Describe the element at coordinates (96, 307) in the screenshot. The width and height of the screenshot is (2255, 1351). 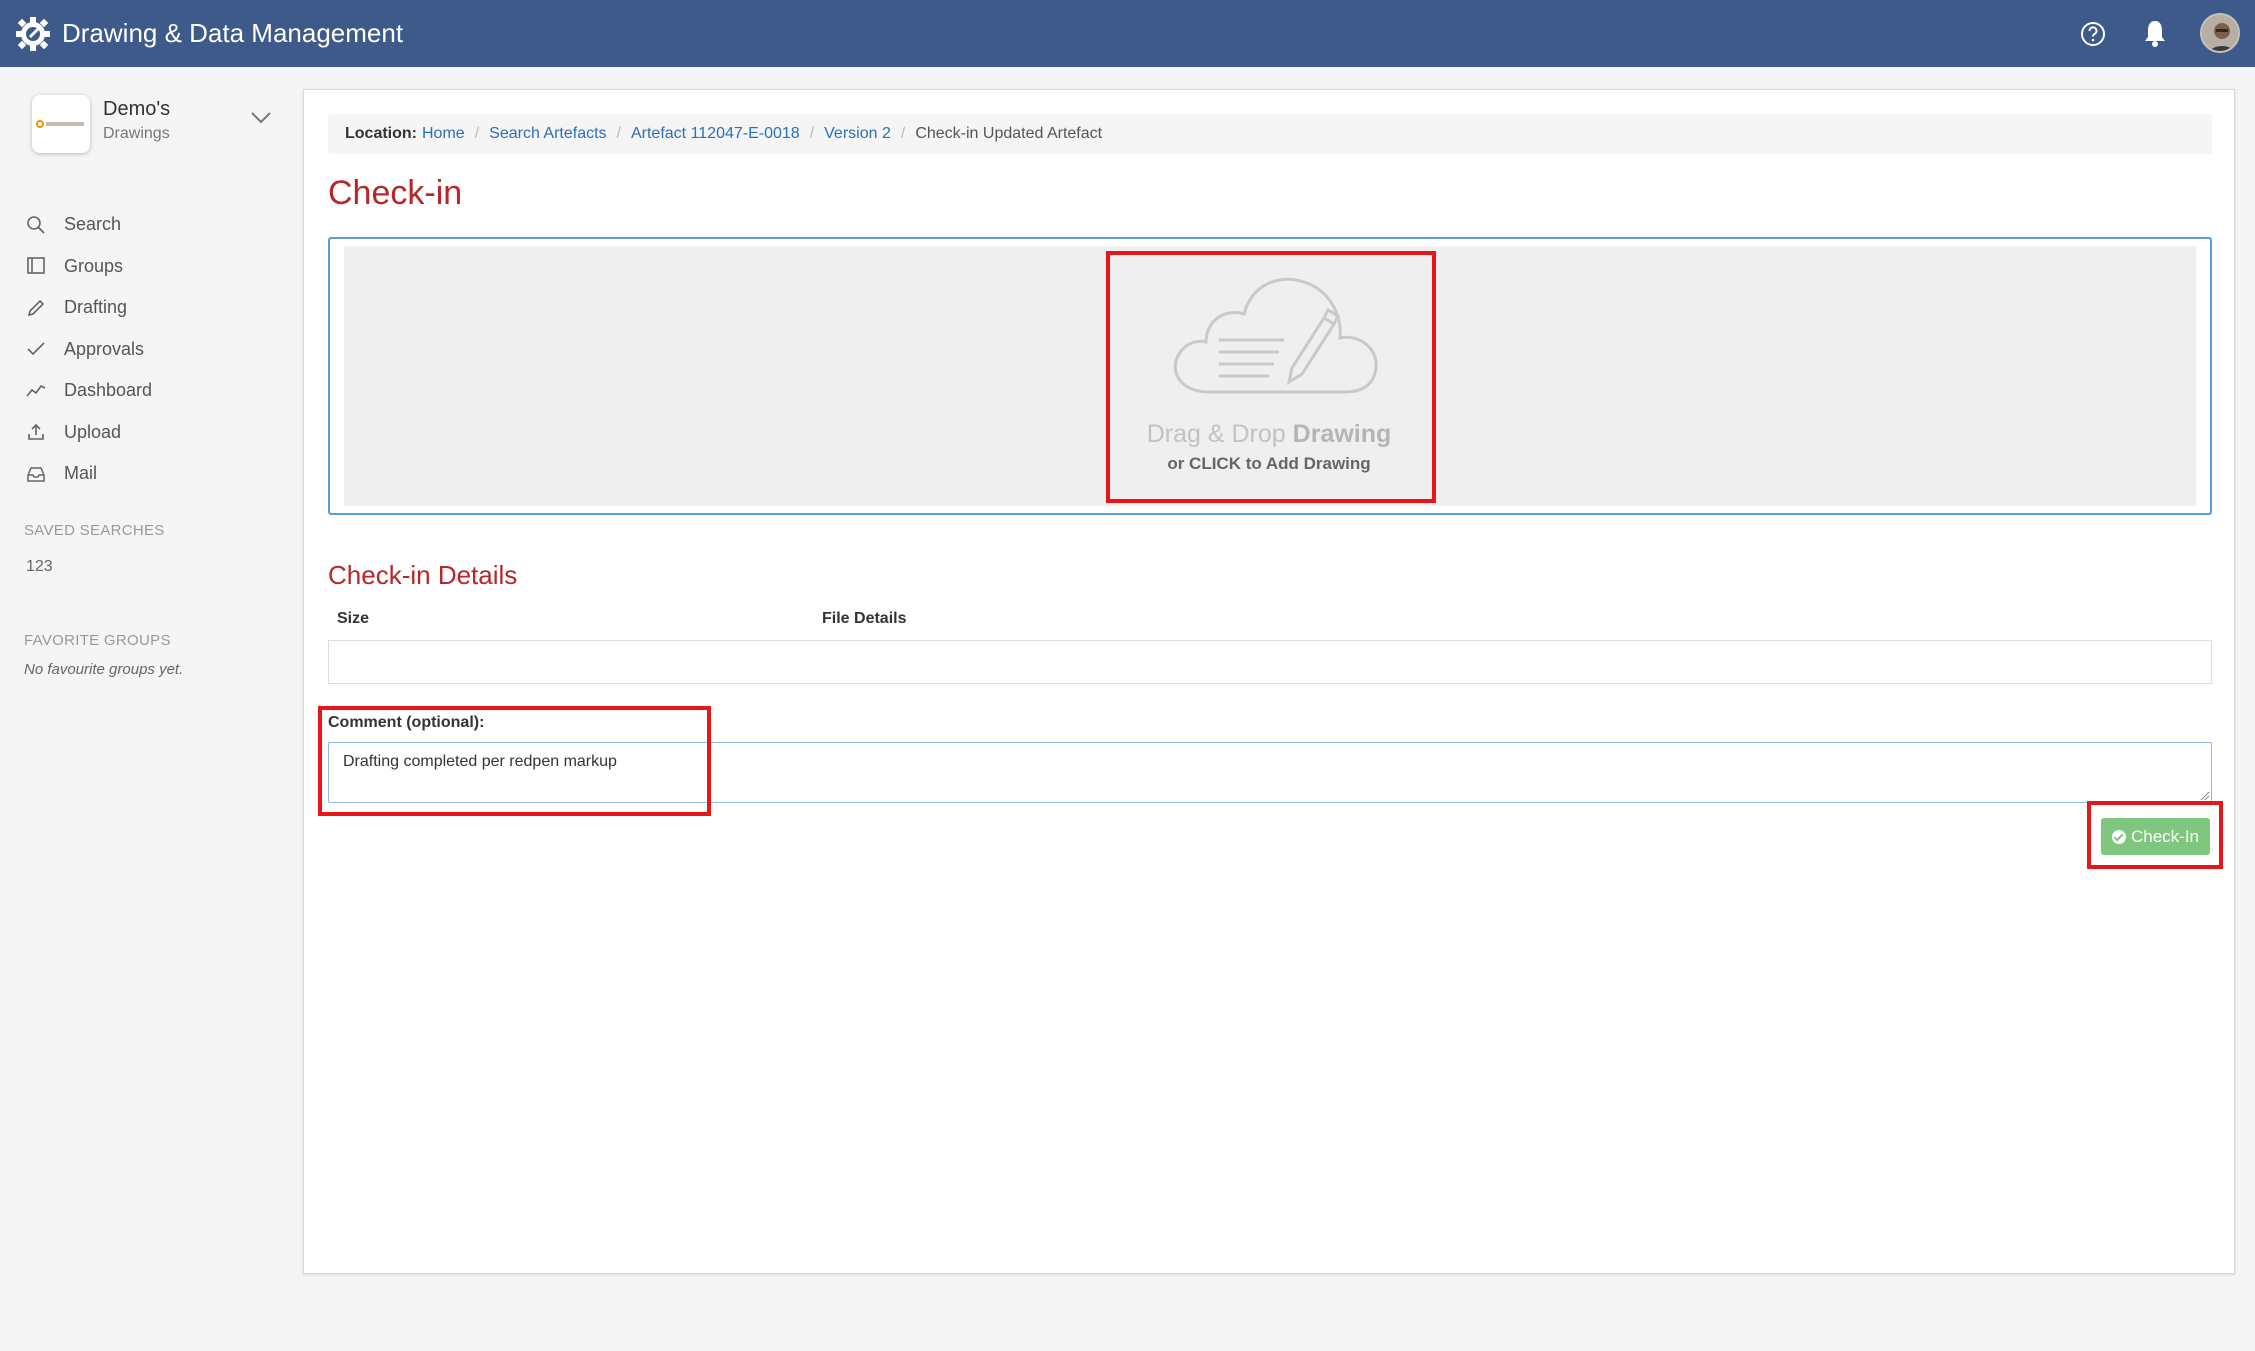
I see `sidebar-item-label: Drafting` at that location.